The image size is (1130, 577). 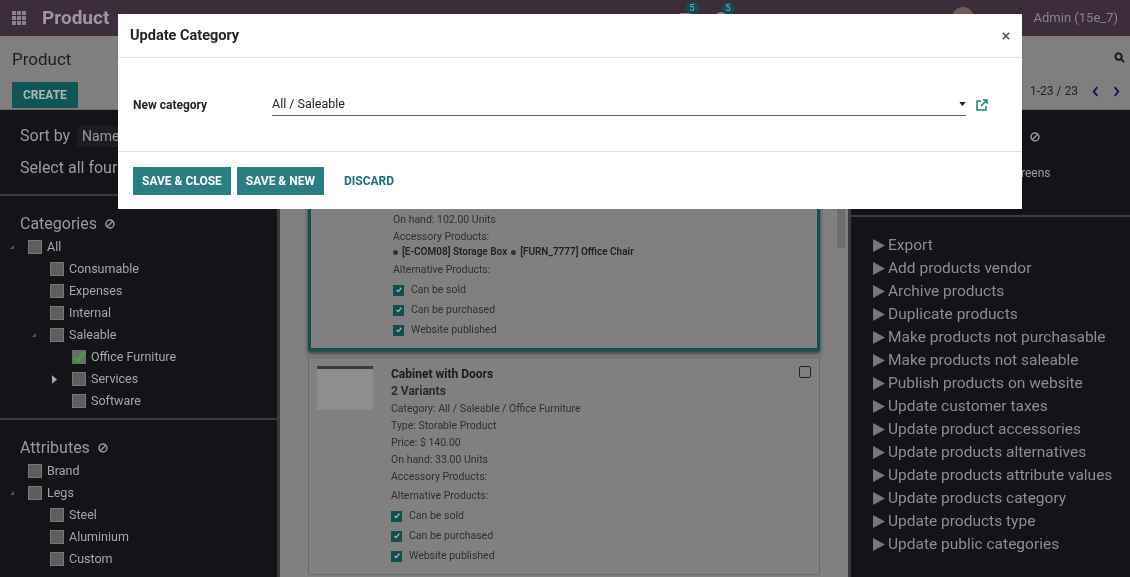 What do you see at coordinates (984, 429) in the screenshot?
I see `action-item: Update product accessories` at bounding box center [984, 429].